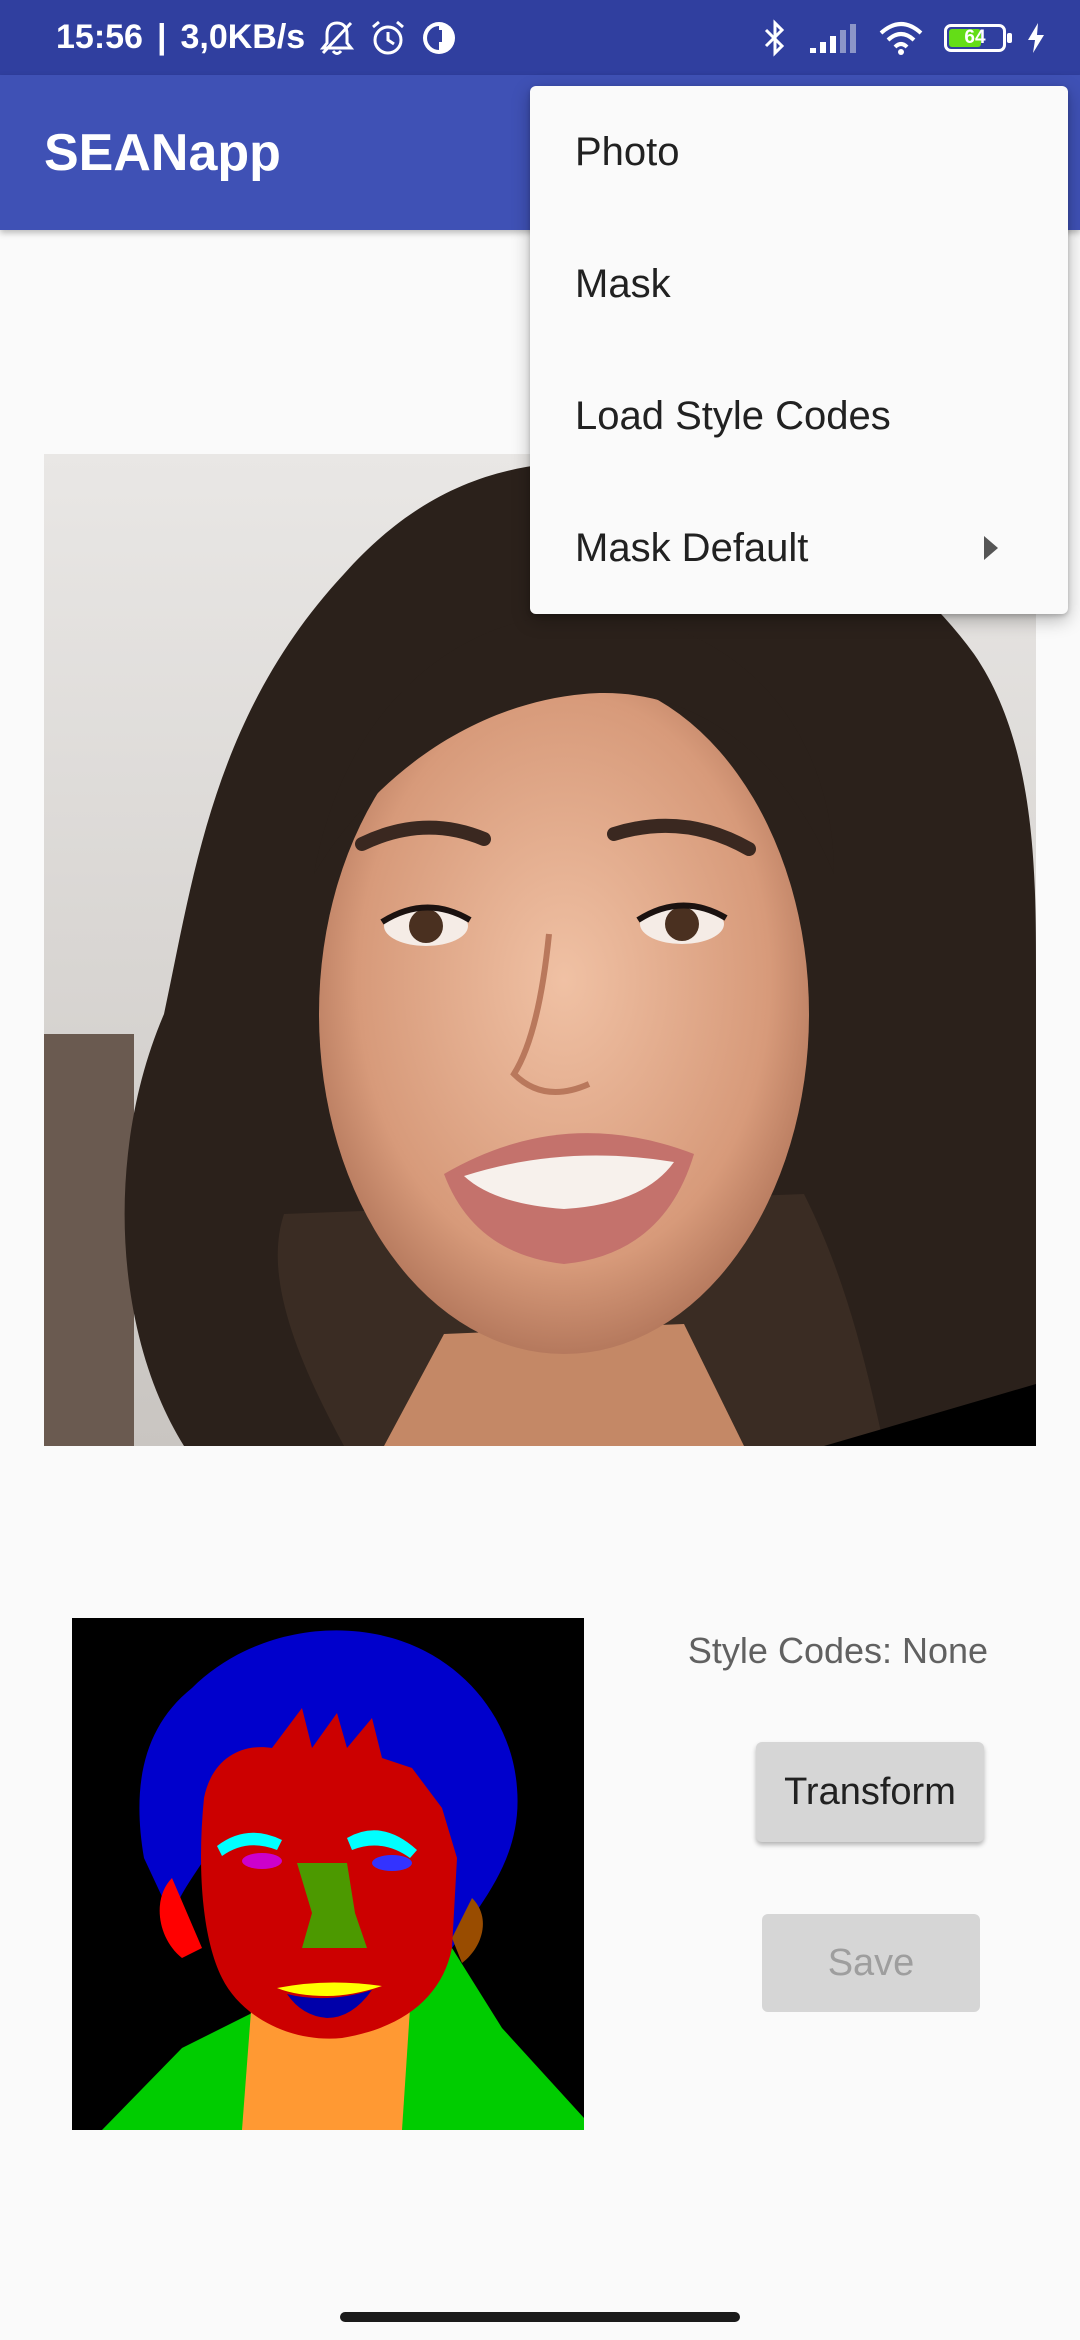 The width and height of the screenshot is (1080, 2340). What do you see at coordinates (540, 37) in the screenshot?
I see `status-bar: 15:56 | 3,0KB/s 64` at bounding box center [540, 37].